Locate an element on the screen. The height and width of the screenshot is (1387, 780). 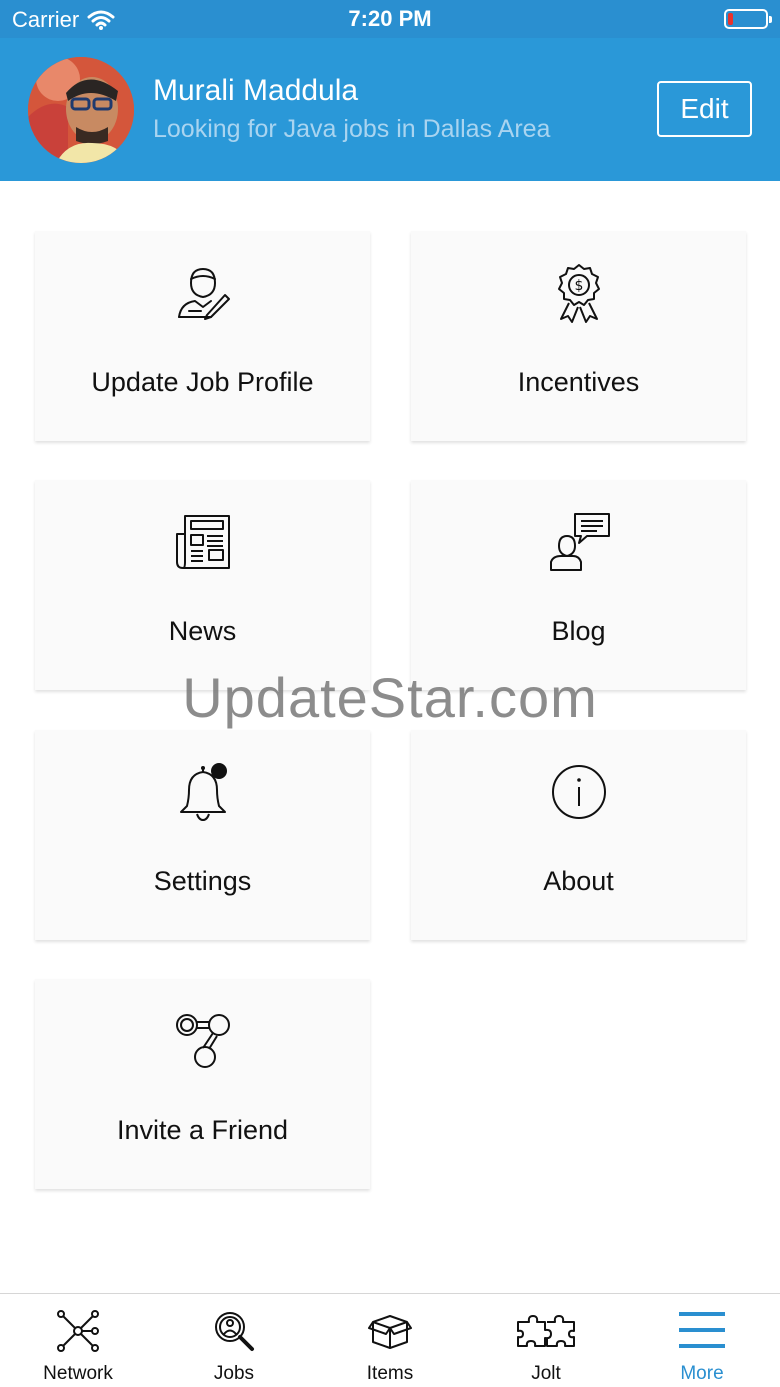
avatar is located at coordinates (81, 110).